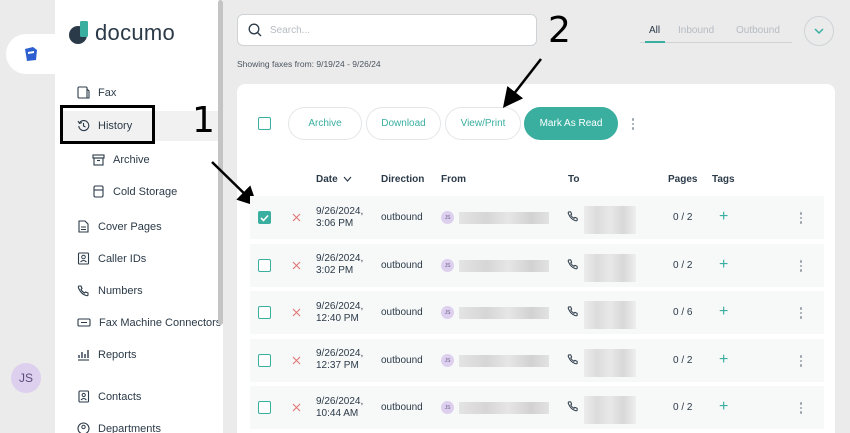 Image resolution: width=850 pixels, height=433 pixels. I want to click on row-date-time: 3:06 PM, so click(335, 223).